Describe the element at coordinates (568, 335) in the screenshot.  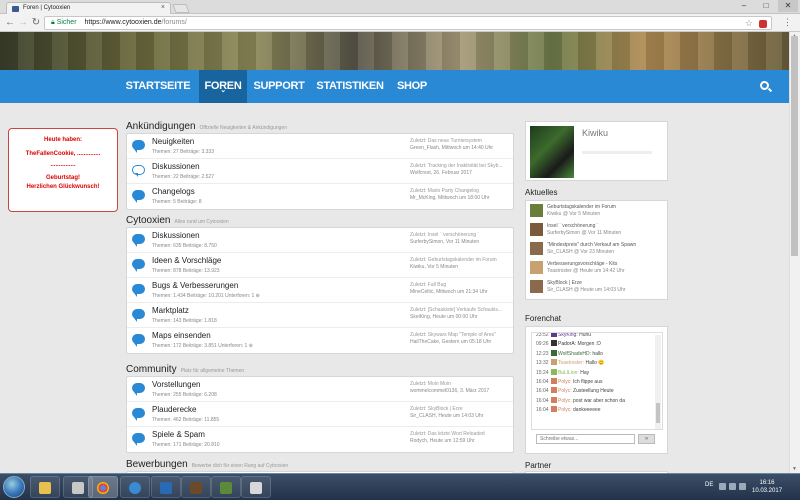
I see `chat-user: SkyKing:` at that location.